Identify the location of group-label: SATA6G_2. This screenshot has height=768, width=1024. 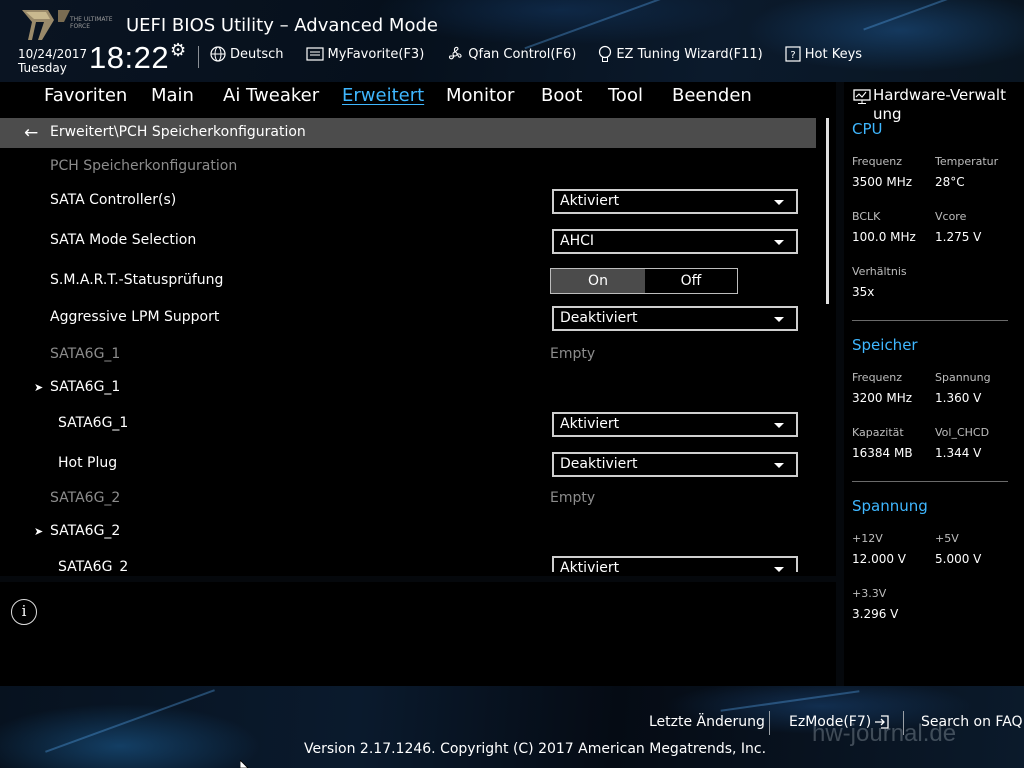
(85, 531).